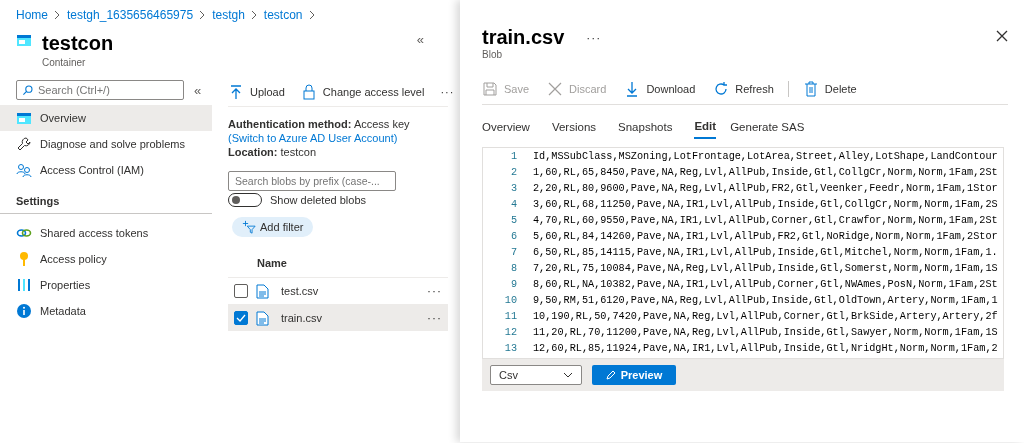 Image resolution: width=1024 pixels, height=443 pixels. I want to click on code-line: 8,60,RL,NA,10382,Pave,NA,IR1,Lvl,AllPub,Corner,Gtl,NWAmes,PosN,Norm,1Fam,2St, so click(765, 284).